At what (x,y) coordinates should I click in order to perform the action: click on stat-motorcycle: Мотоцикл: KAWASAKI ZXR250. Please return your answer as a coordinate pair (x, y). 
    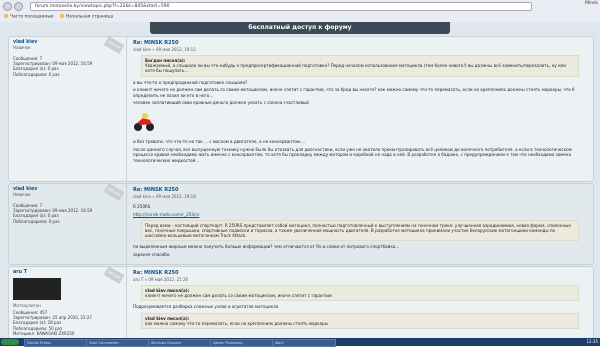
    Looking at the image, I should click on (44, 333).